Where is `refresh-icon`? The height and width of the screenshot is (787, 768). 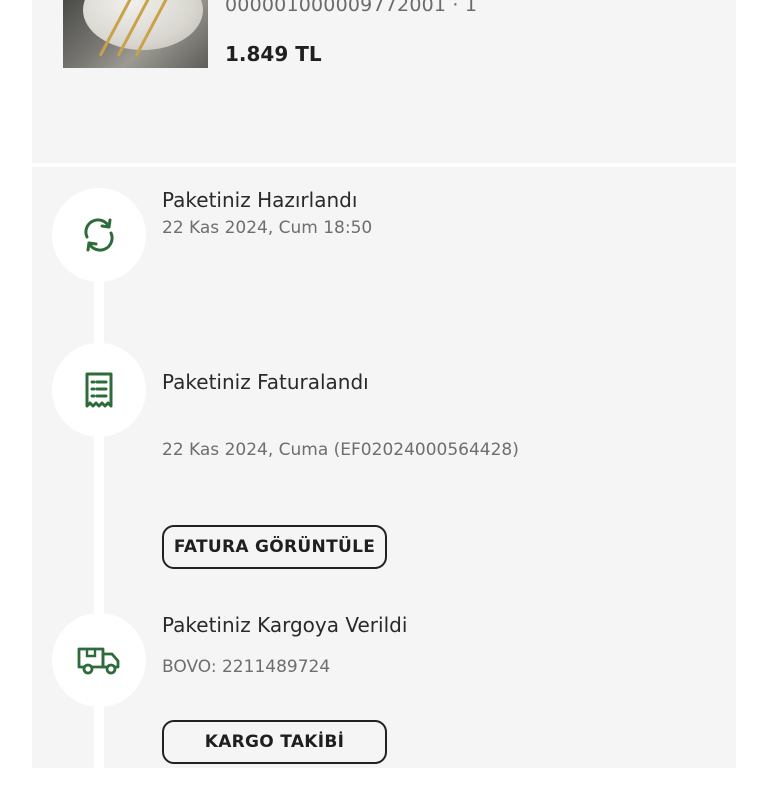 refresh-icon is located at coordinates (99, 235).